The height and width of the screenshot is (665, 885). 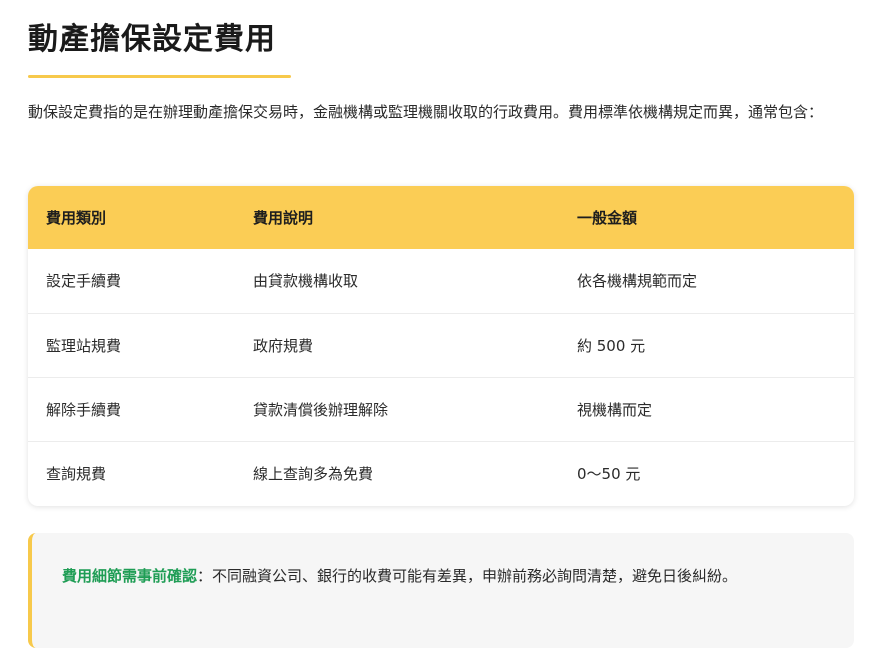 What do you see at coordinates (152, 39) in the screenshot?
I see `page-title: 動產擔保設定費用` at bounding box center [152, 39].